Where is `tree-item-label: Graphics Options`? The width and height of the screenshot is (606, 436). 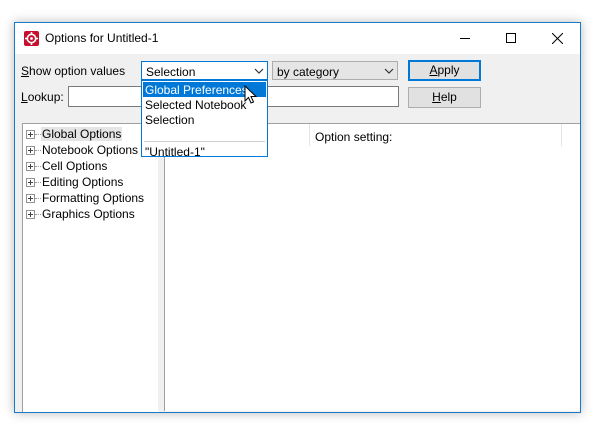 tree-item-label: Graphics Options is located at coordinates (88, 214).